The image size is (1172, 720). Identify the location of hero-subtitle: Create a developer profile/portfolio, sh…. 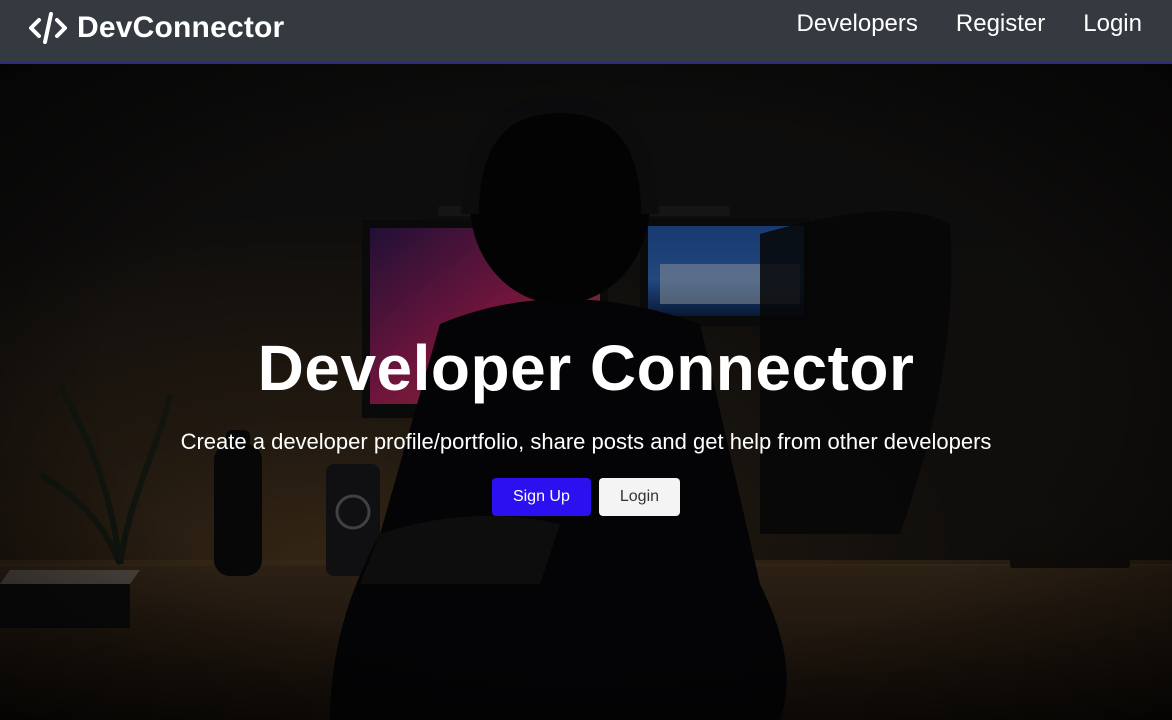
(586, 441).